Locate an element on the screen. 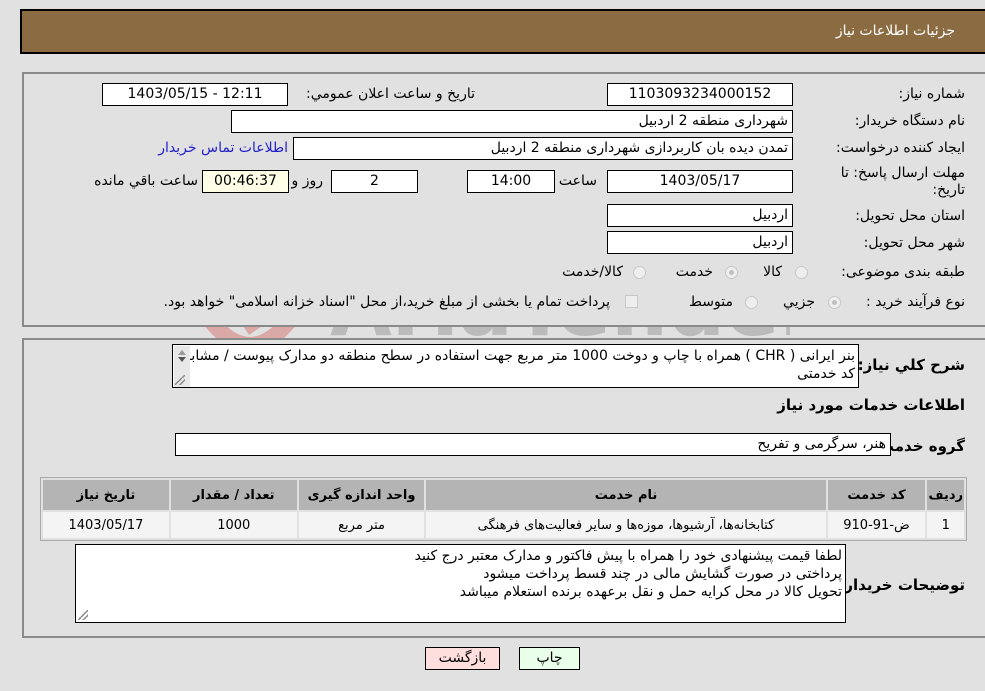  category-option-goods-service: کالا/خدمت is located at coordinates (592, 272).